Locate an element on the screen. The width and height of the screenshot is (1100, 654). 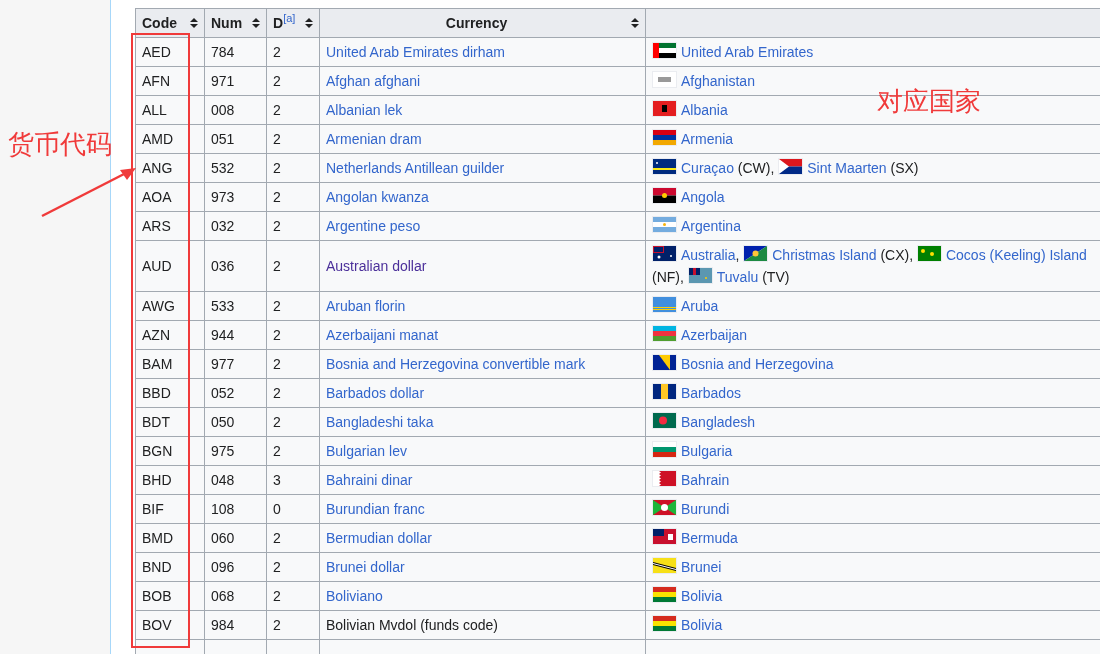
country-link: Armenia is located at coordinates (707, 139).